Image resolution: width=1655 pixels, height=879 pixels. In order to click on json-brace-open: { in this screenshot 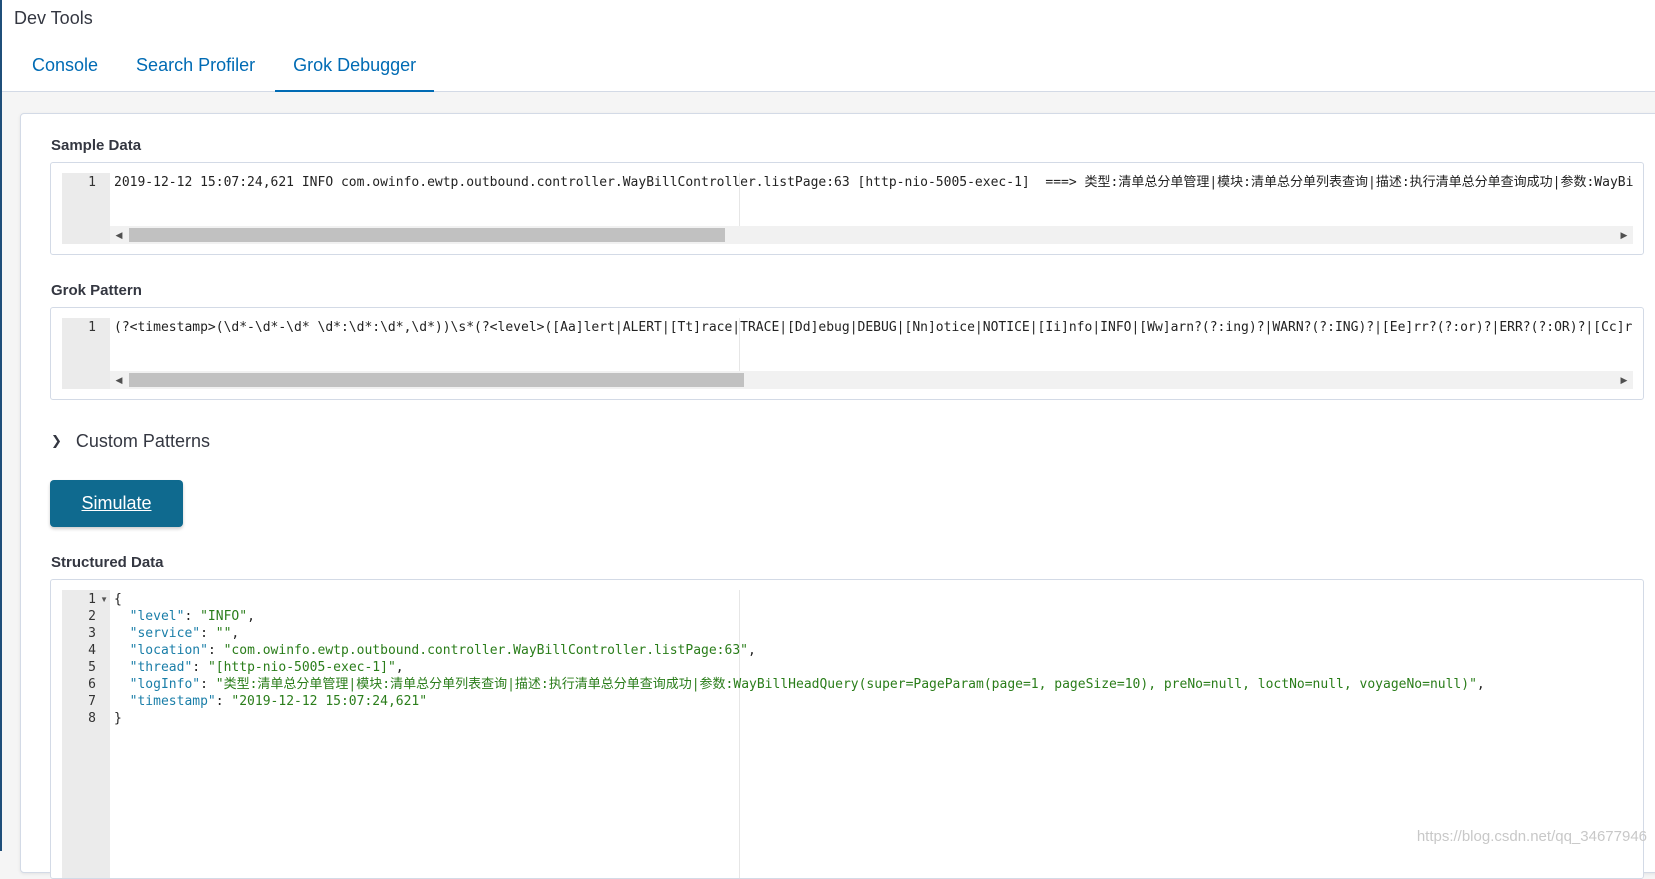, I will do `click(118, 599)`.